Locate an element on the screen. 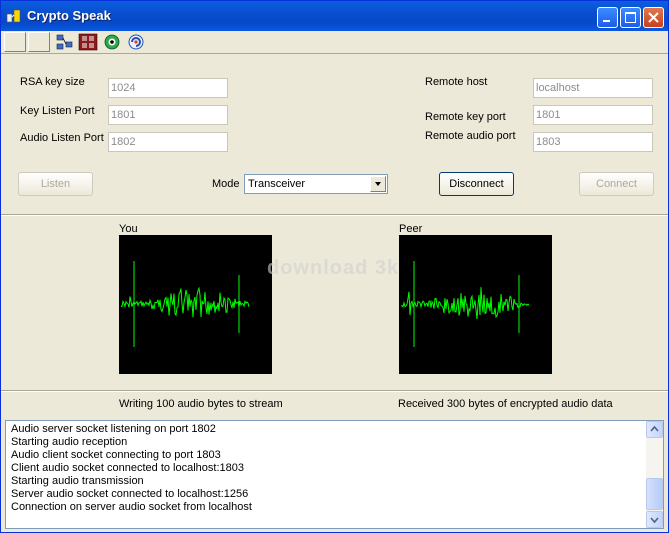  remote-audio-port-field: 1803 is located at coordinates (593, 142).